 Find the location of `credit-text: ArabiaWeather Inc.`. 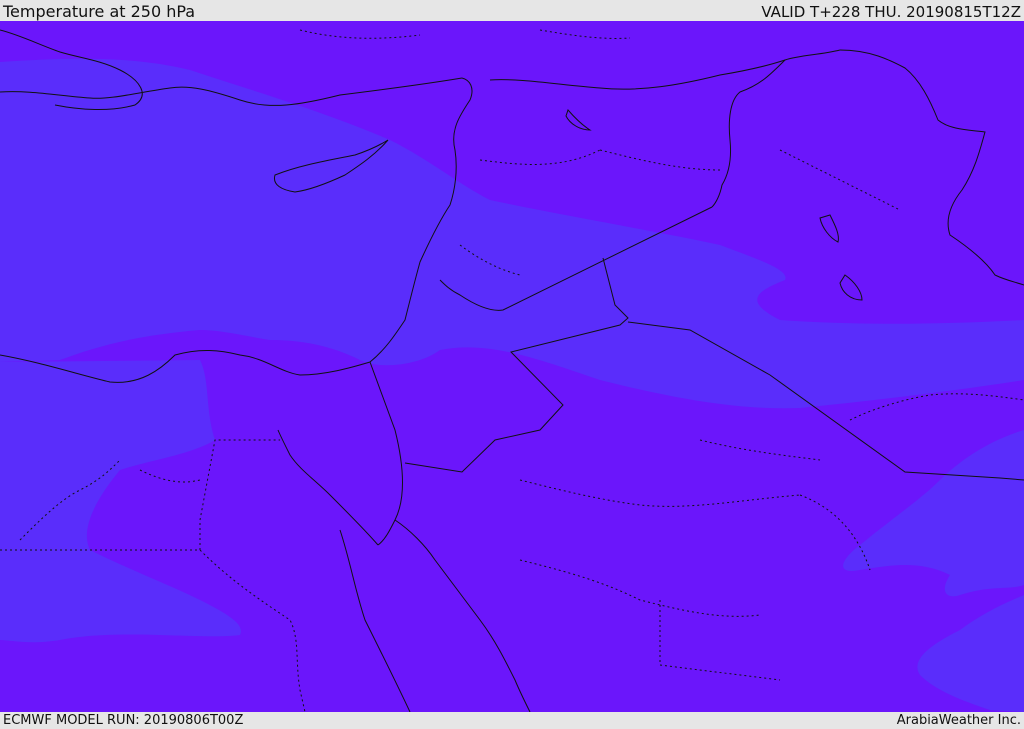

credit-text: ArabiaWeather Inc. is located at coordinates (958, 720).